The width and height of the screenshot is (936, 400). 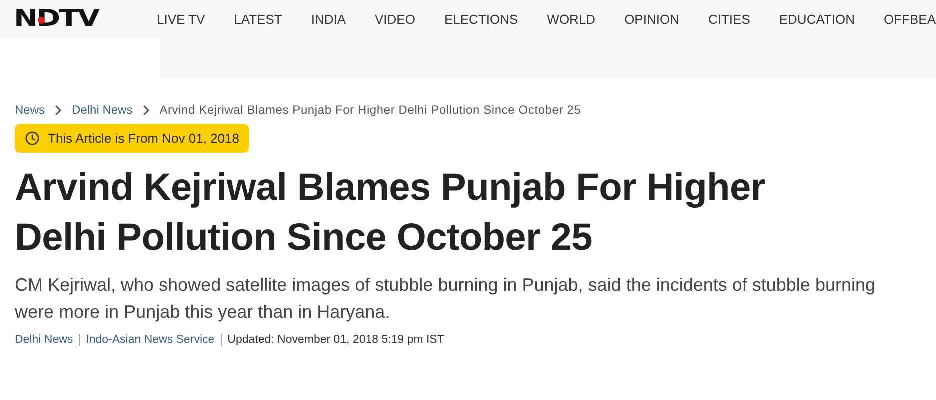 I want to click on nav-link: INDIA, so click(x=328, y=19).